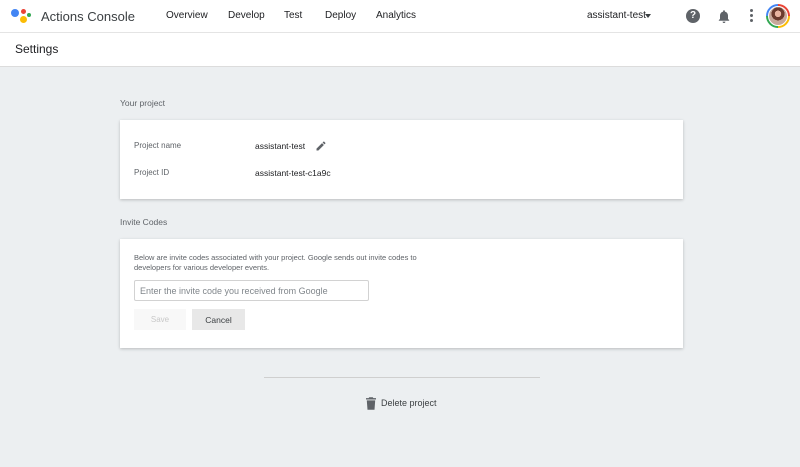  Describe the element at coordinates (693, 16) in the screenshot. I see `help-icon: ?` at that location.